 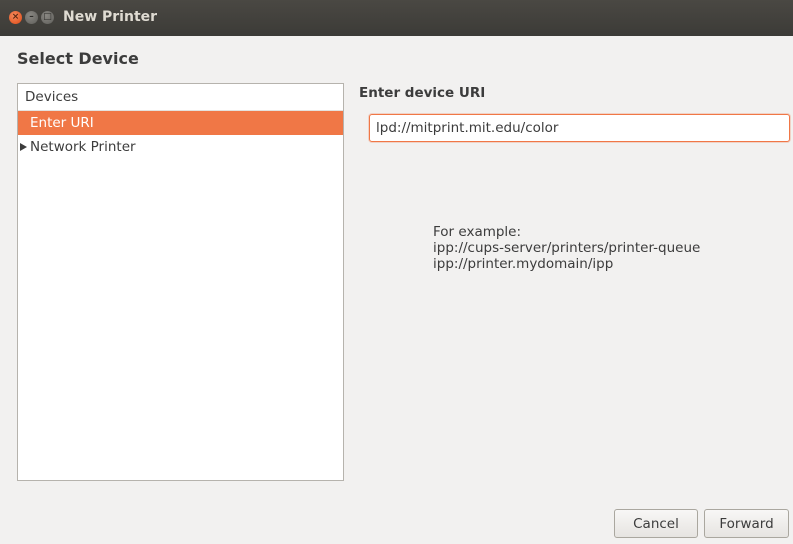 What do you see at coordinates (579, 128) in the screenshot?
I see `device-uri-input` at bounding box center [579, 128].